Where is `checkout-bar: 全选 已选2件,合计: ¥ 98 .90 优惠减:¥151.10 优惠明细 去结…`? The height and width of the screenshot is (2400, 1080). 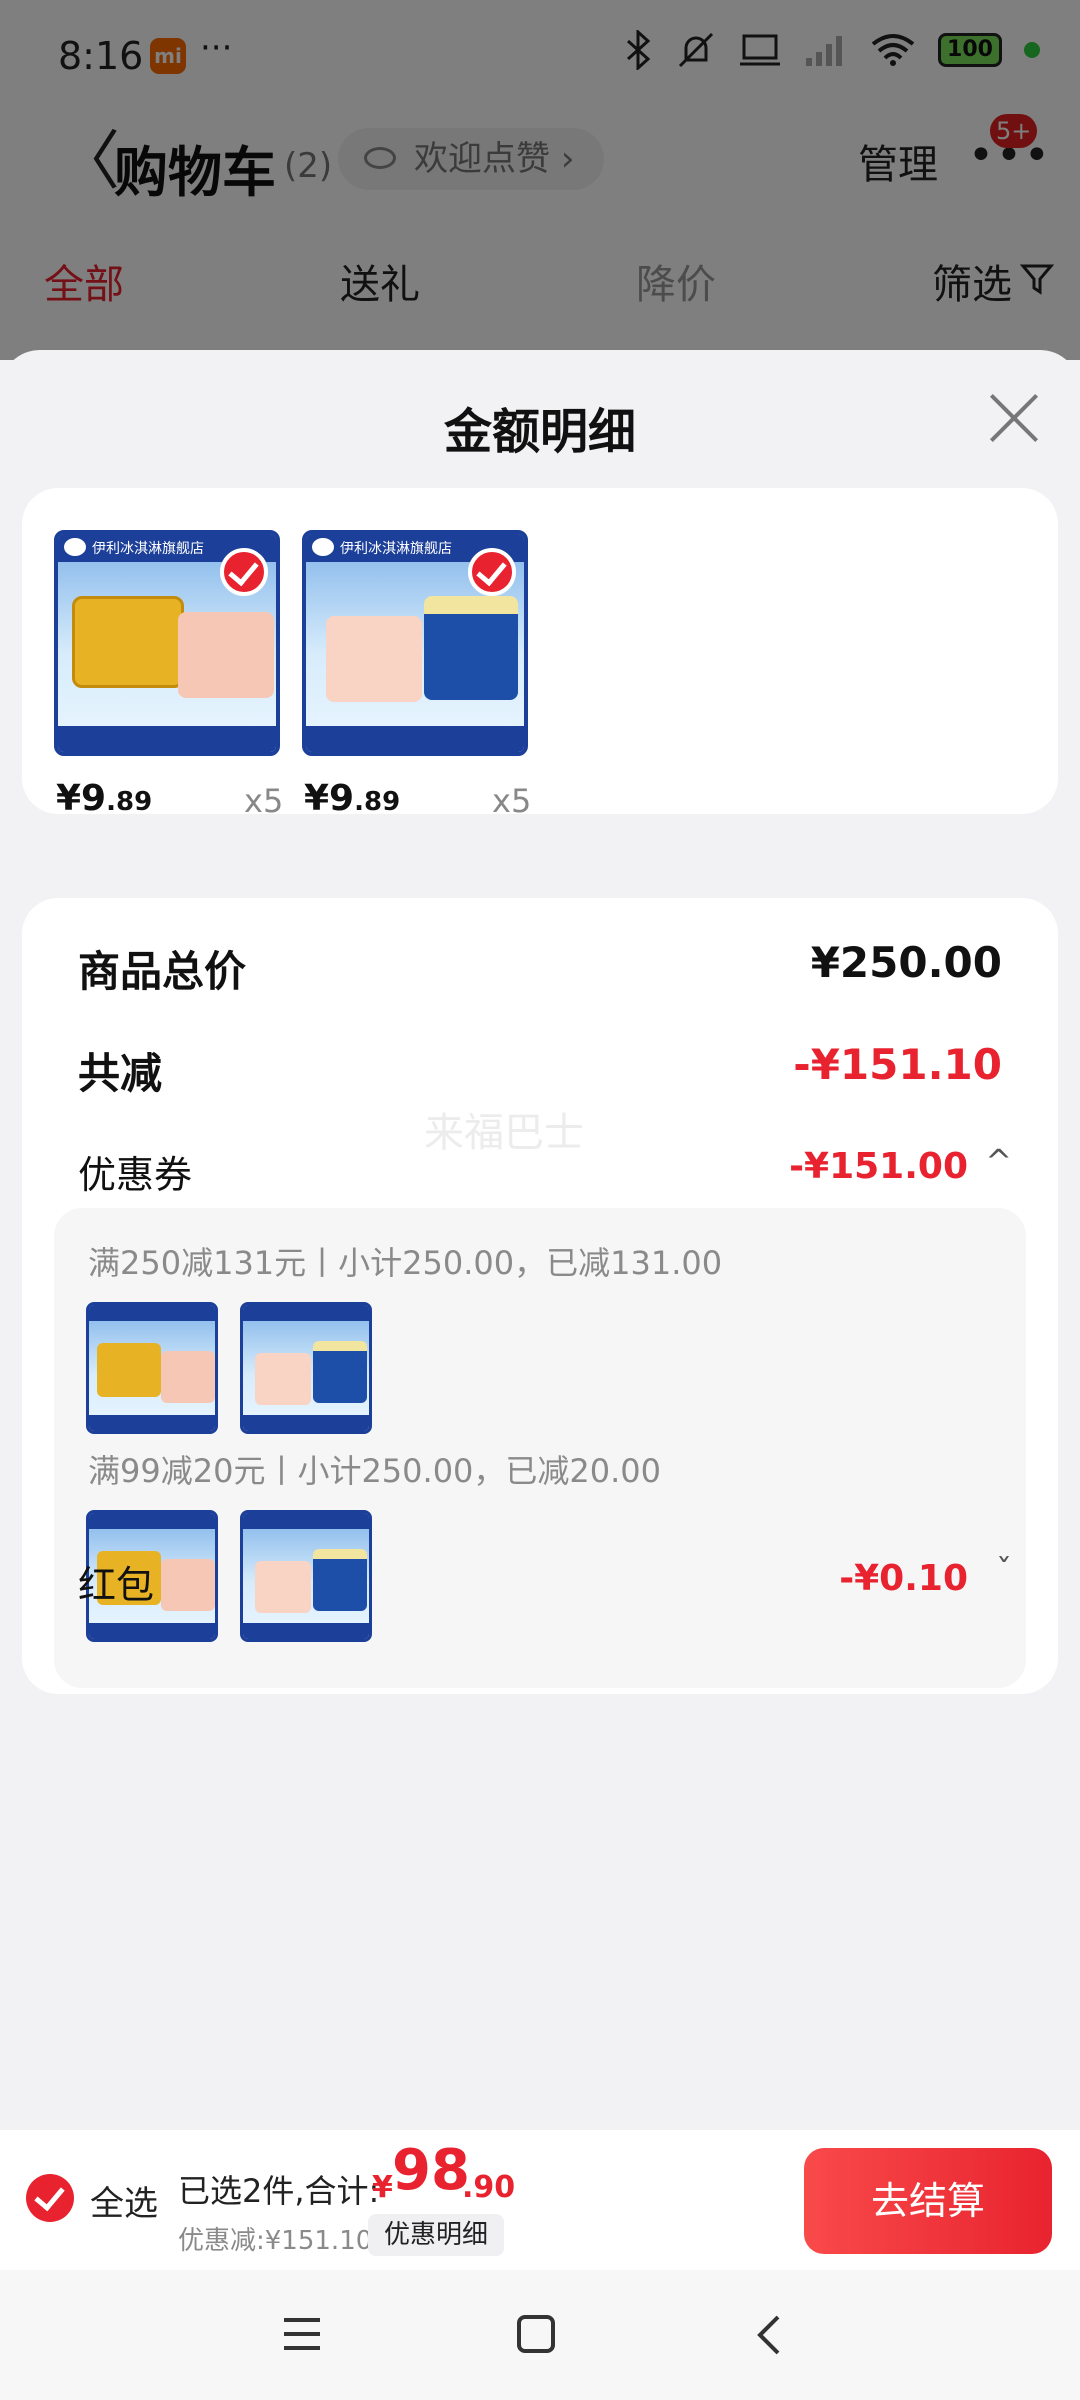
checkout-bar: 全选 已选2件,合计: ¥ 98 .90 优惠减:¥151.10 优惠明细 去结… is located at coordinates (540, 2200).